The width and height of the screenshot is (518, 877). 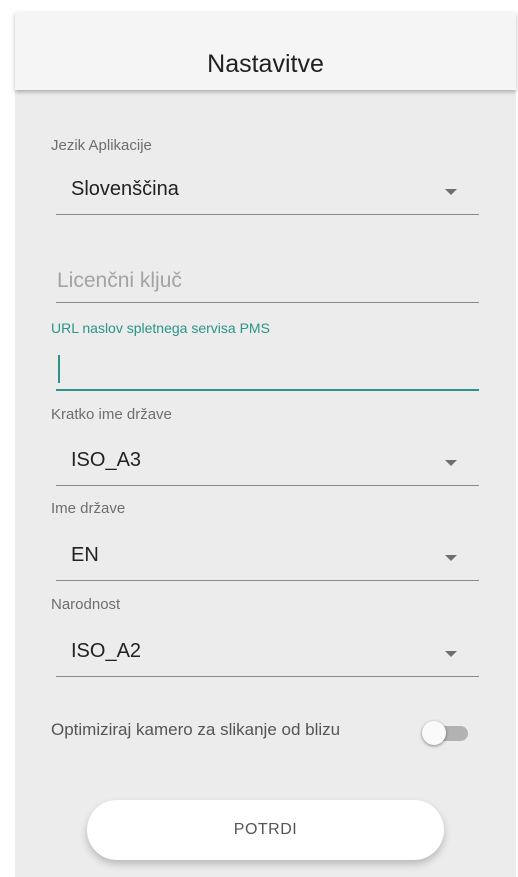 What do you see at coordinates (106, 651) in the screenshot?
I see `nationality-select-value: ISO_A2` at bounding box center [106, 651].